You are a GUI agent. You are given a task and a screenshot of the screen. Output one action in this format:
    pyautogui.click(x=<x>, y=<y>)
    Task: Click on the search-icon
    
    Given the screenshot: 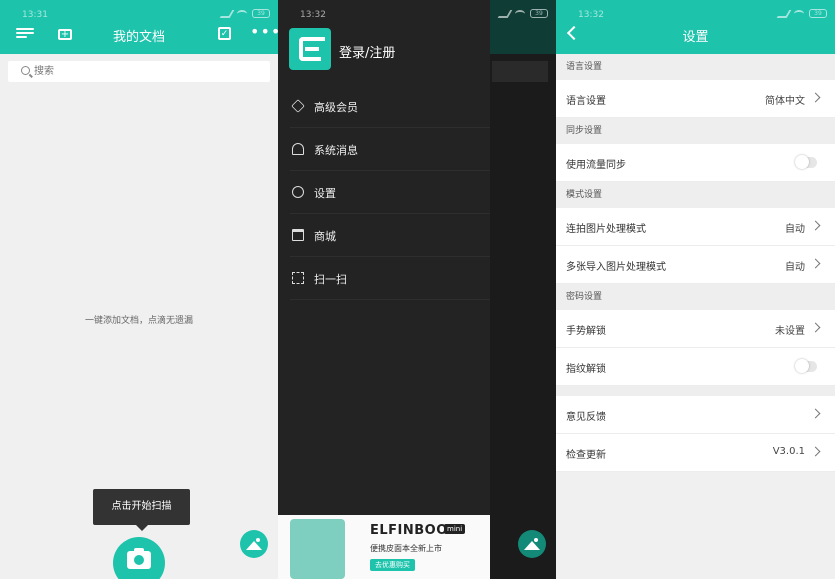 What is the action you would take?
    pyautogui.click(x=25, y=70)
    